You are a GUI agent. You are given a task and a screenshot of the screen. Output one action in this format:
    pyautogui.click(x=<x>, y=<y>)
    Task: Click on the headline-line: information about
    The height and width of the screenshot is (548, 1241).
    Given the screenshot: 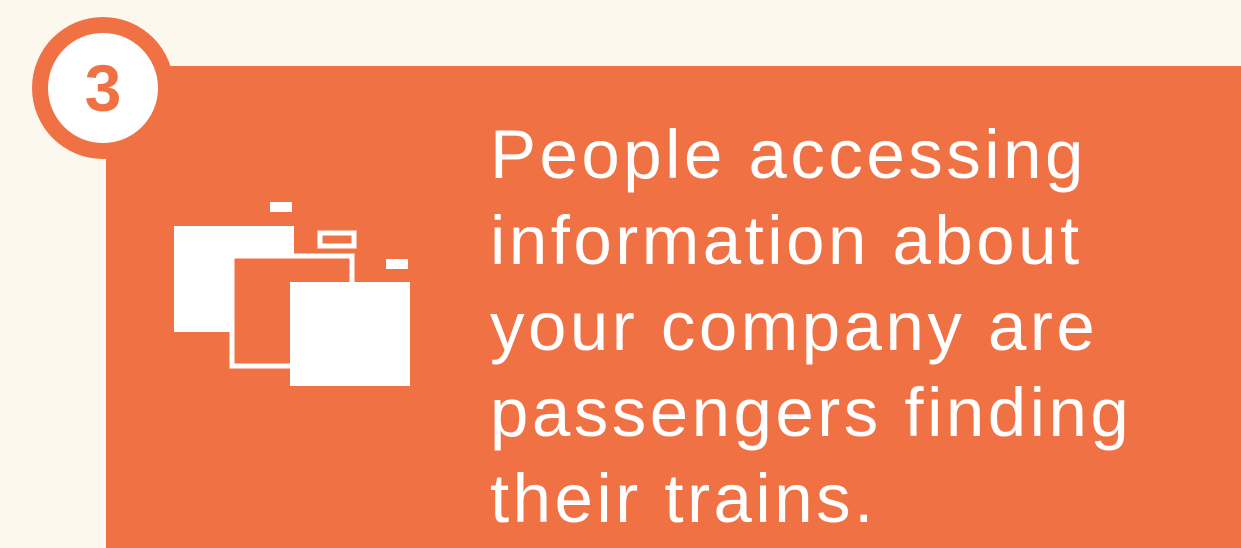 What is the action you would take?
    pyautogui.click(x=786, y=240)
    